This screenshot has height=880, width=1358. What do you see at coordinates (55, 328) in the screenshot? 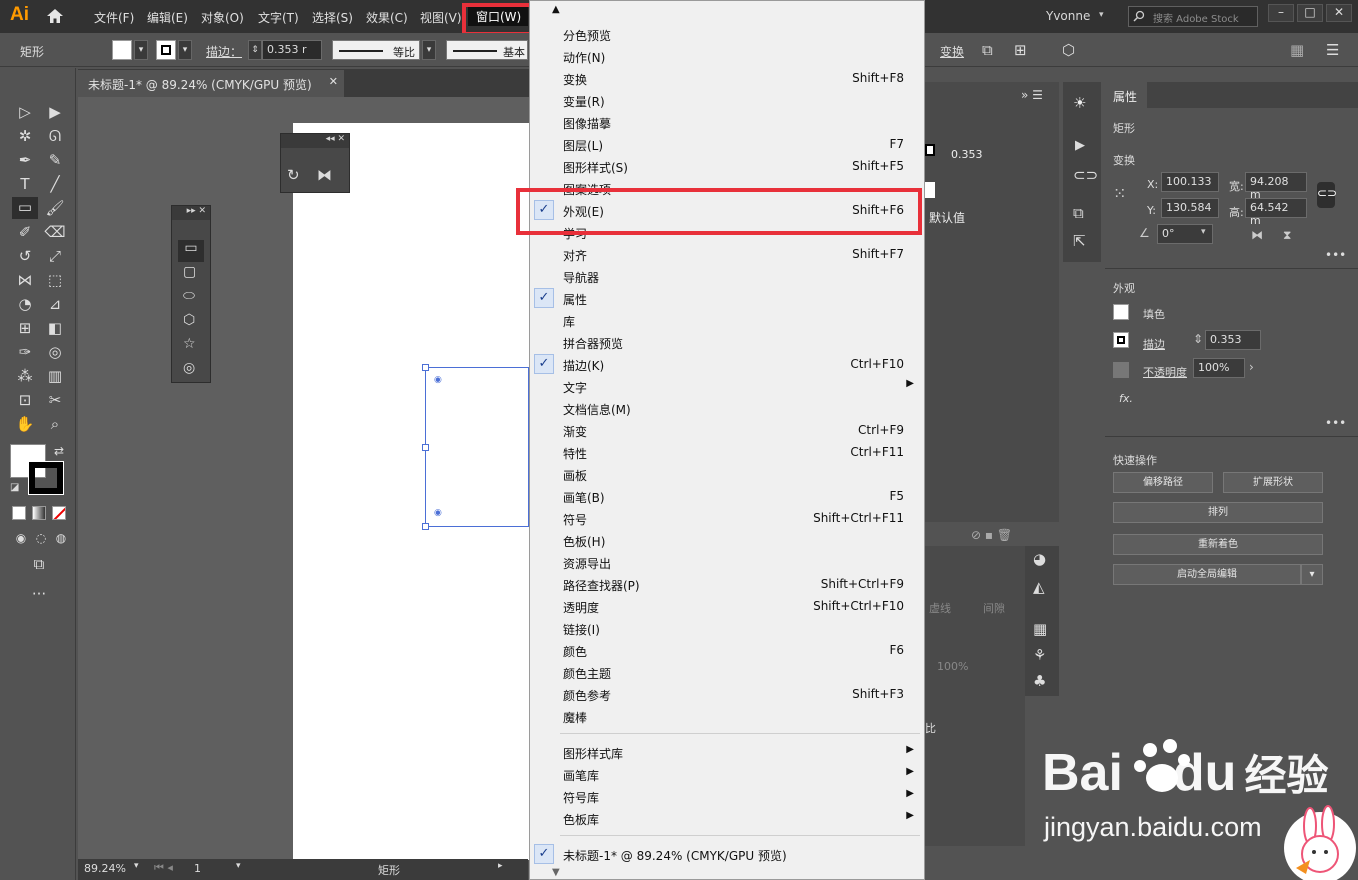
I see `gradient-tool-icon: ◧` at bounding box center [55, 328].